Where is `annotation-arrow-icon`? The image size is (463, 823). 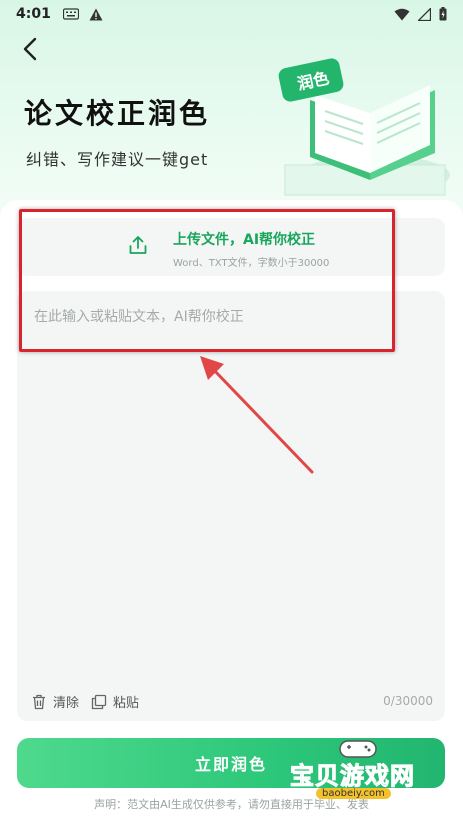 annotation-arrow-icon is located at coordinates (257, 415).